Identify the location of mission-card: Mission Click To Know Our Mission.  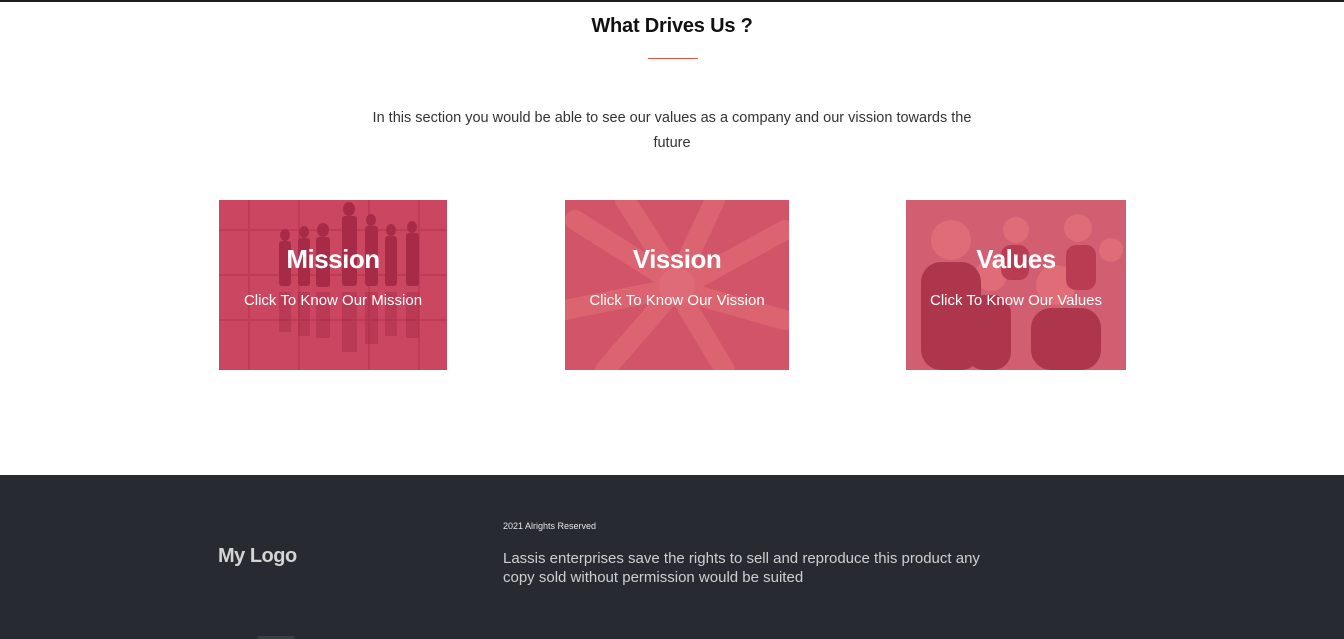
(333, 285).